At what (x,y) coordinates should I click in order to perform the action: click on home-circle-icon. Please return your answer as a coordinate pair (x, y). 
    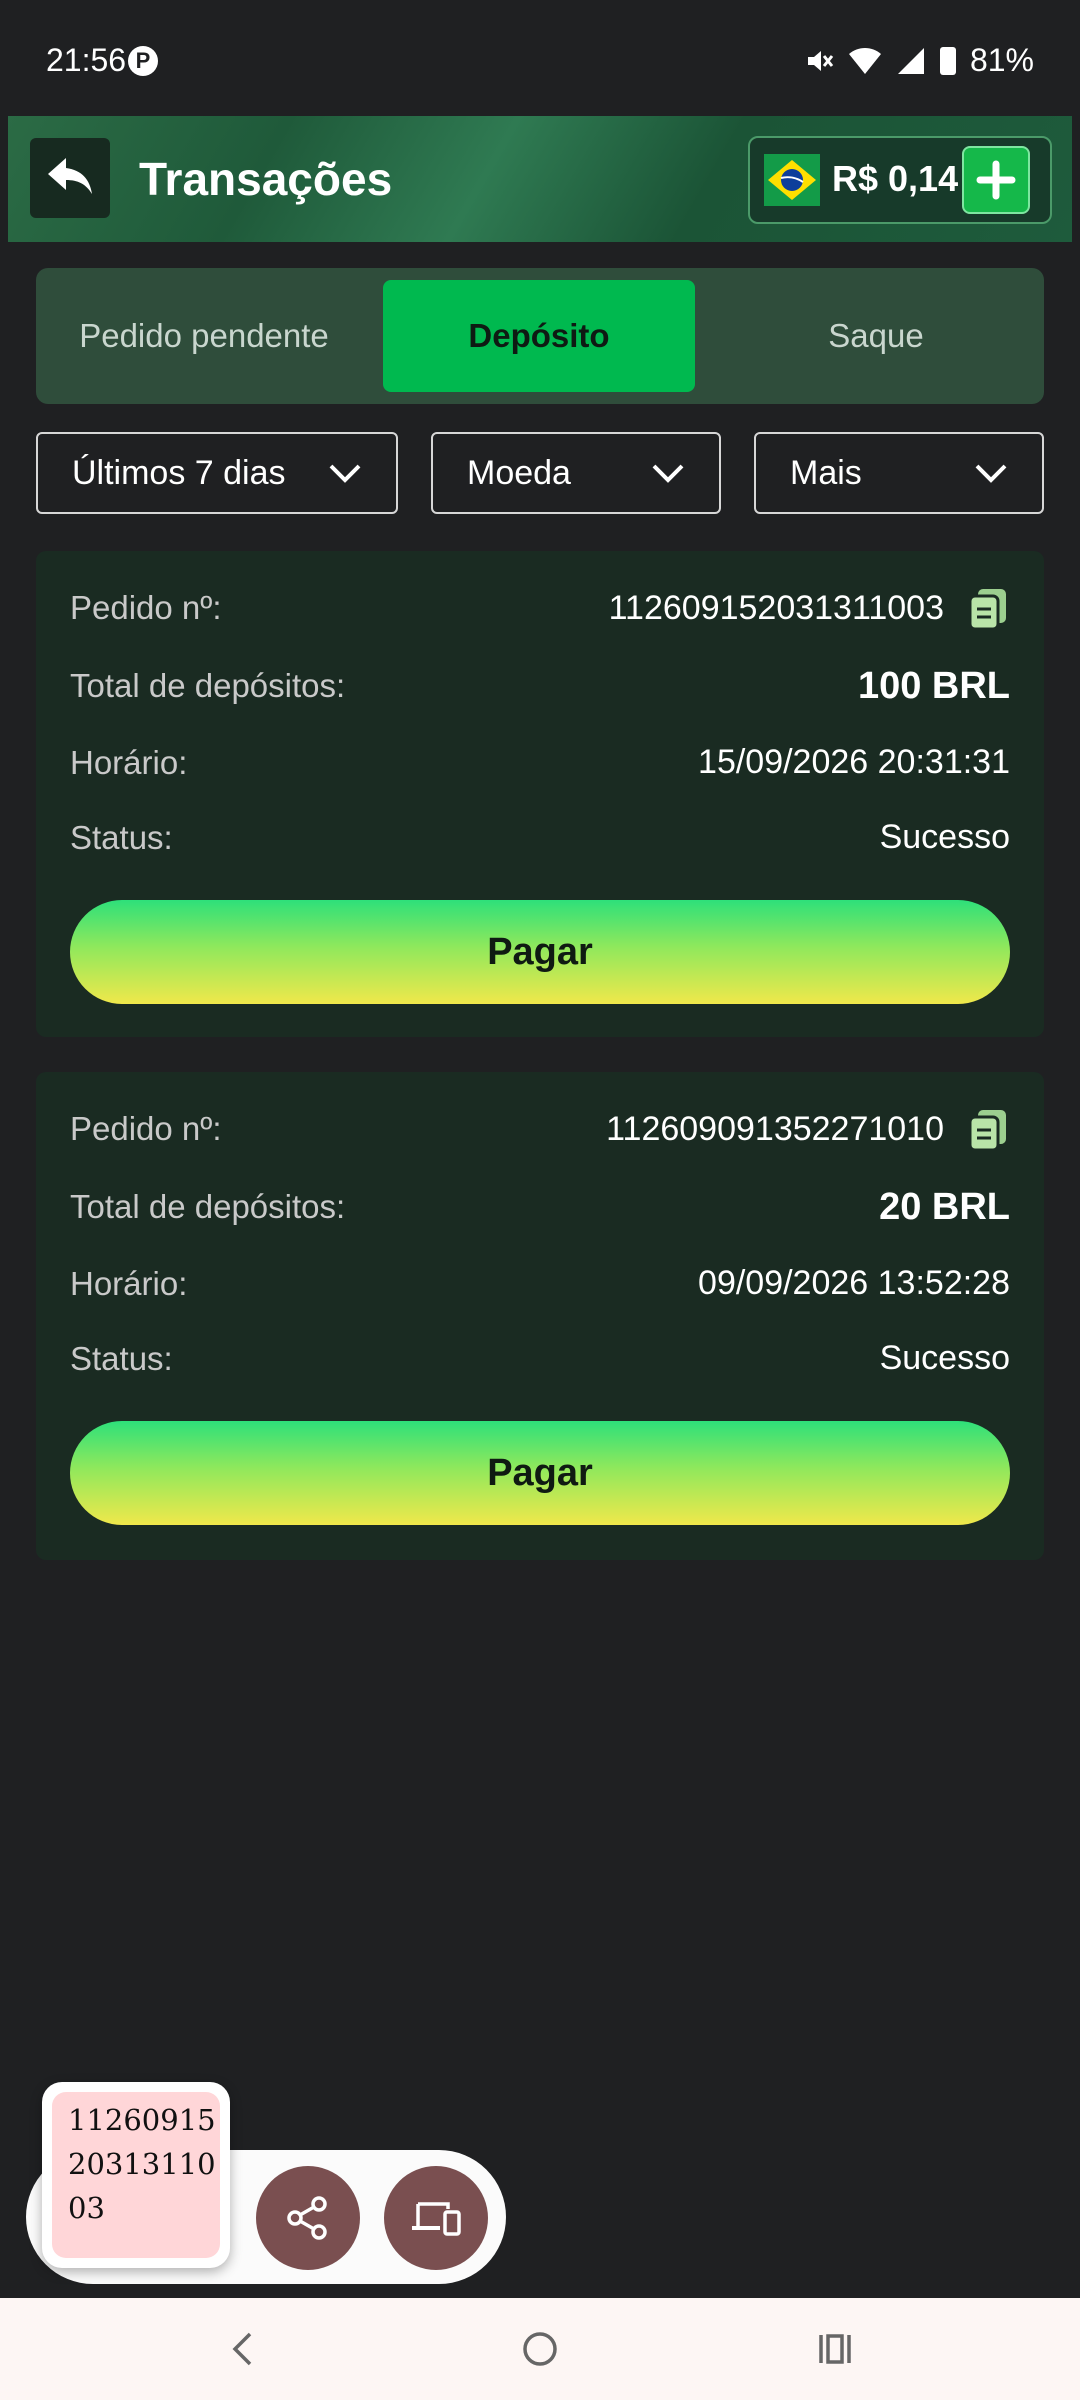
    Looking at the image, I should click on (540, 2349).